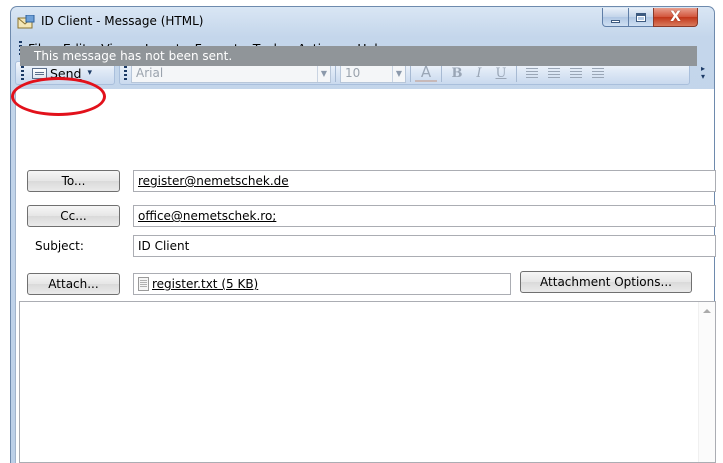 This screenshot has height=463, width=723. I want to click on maximize-icon, so click(641, 17).